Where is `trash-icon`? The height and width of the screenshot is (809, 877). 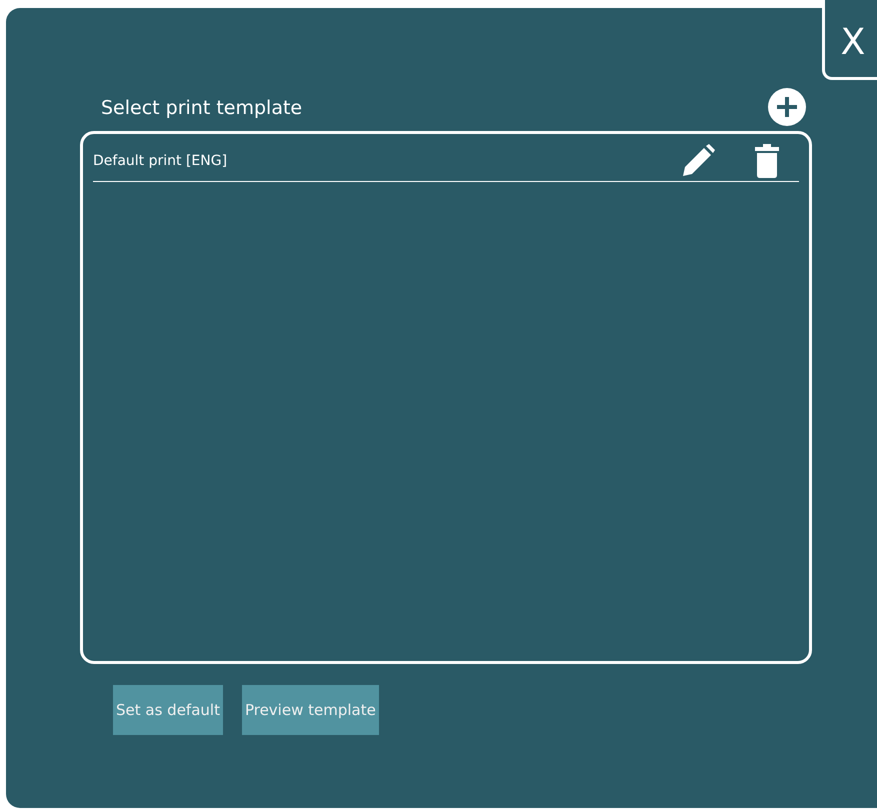
trash-icon is located at coordinates (767, 161).